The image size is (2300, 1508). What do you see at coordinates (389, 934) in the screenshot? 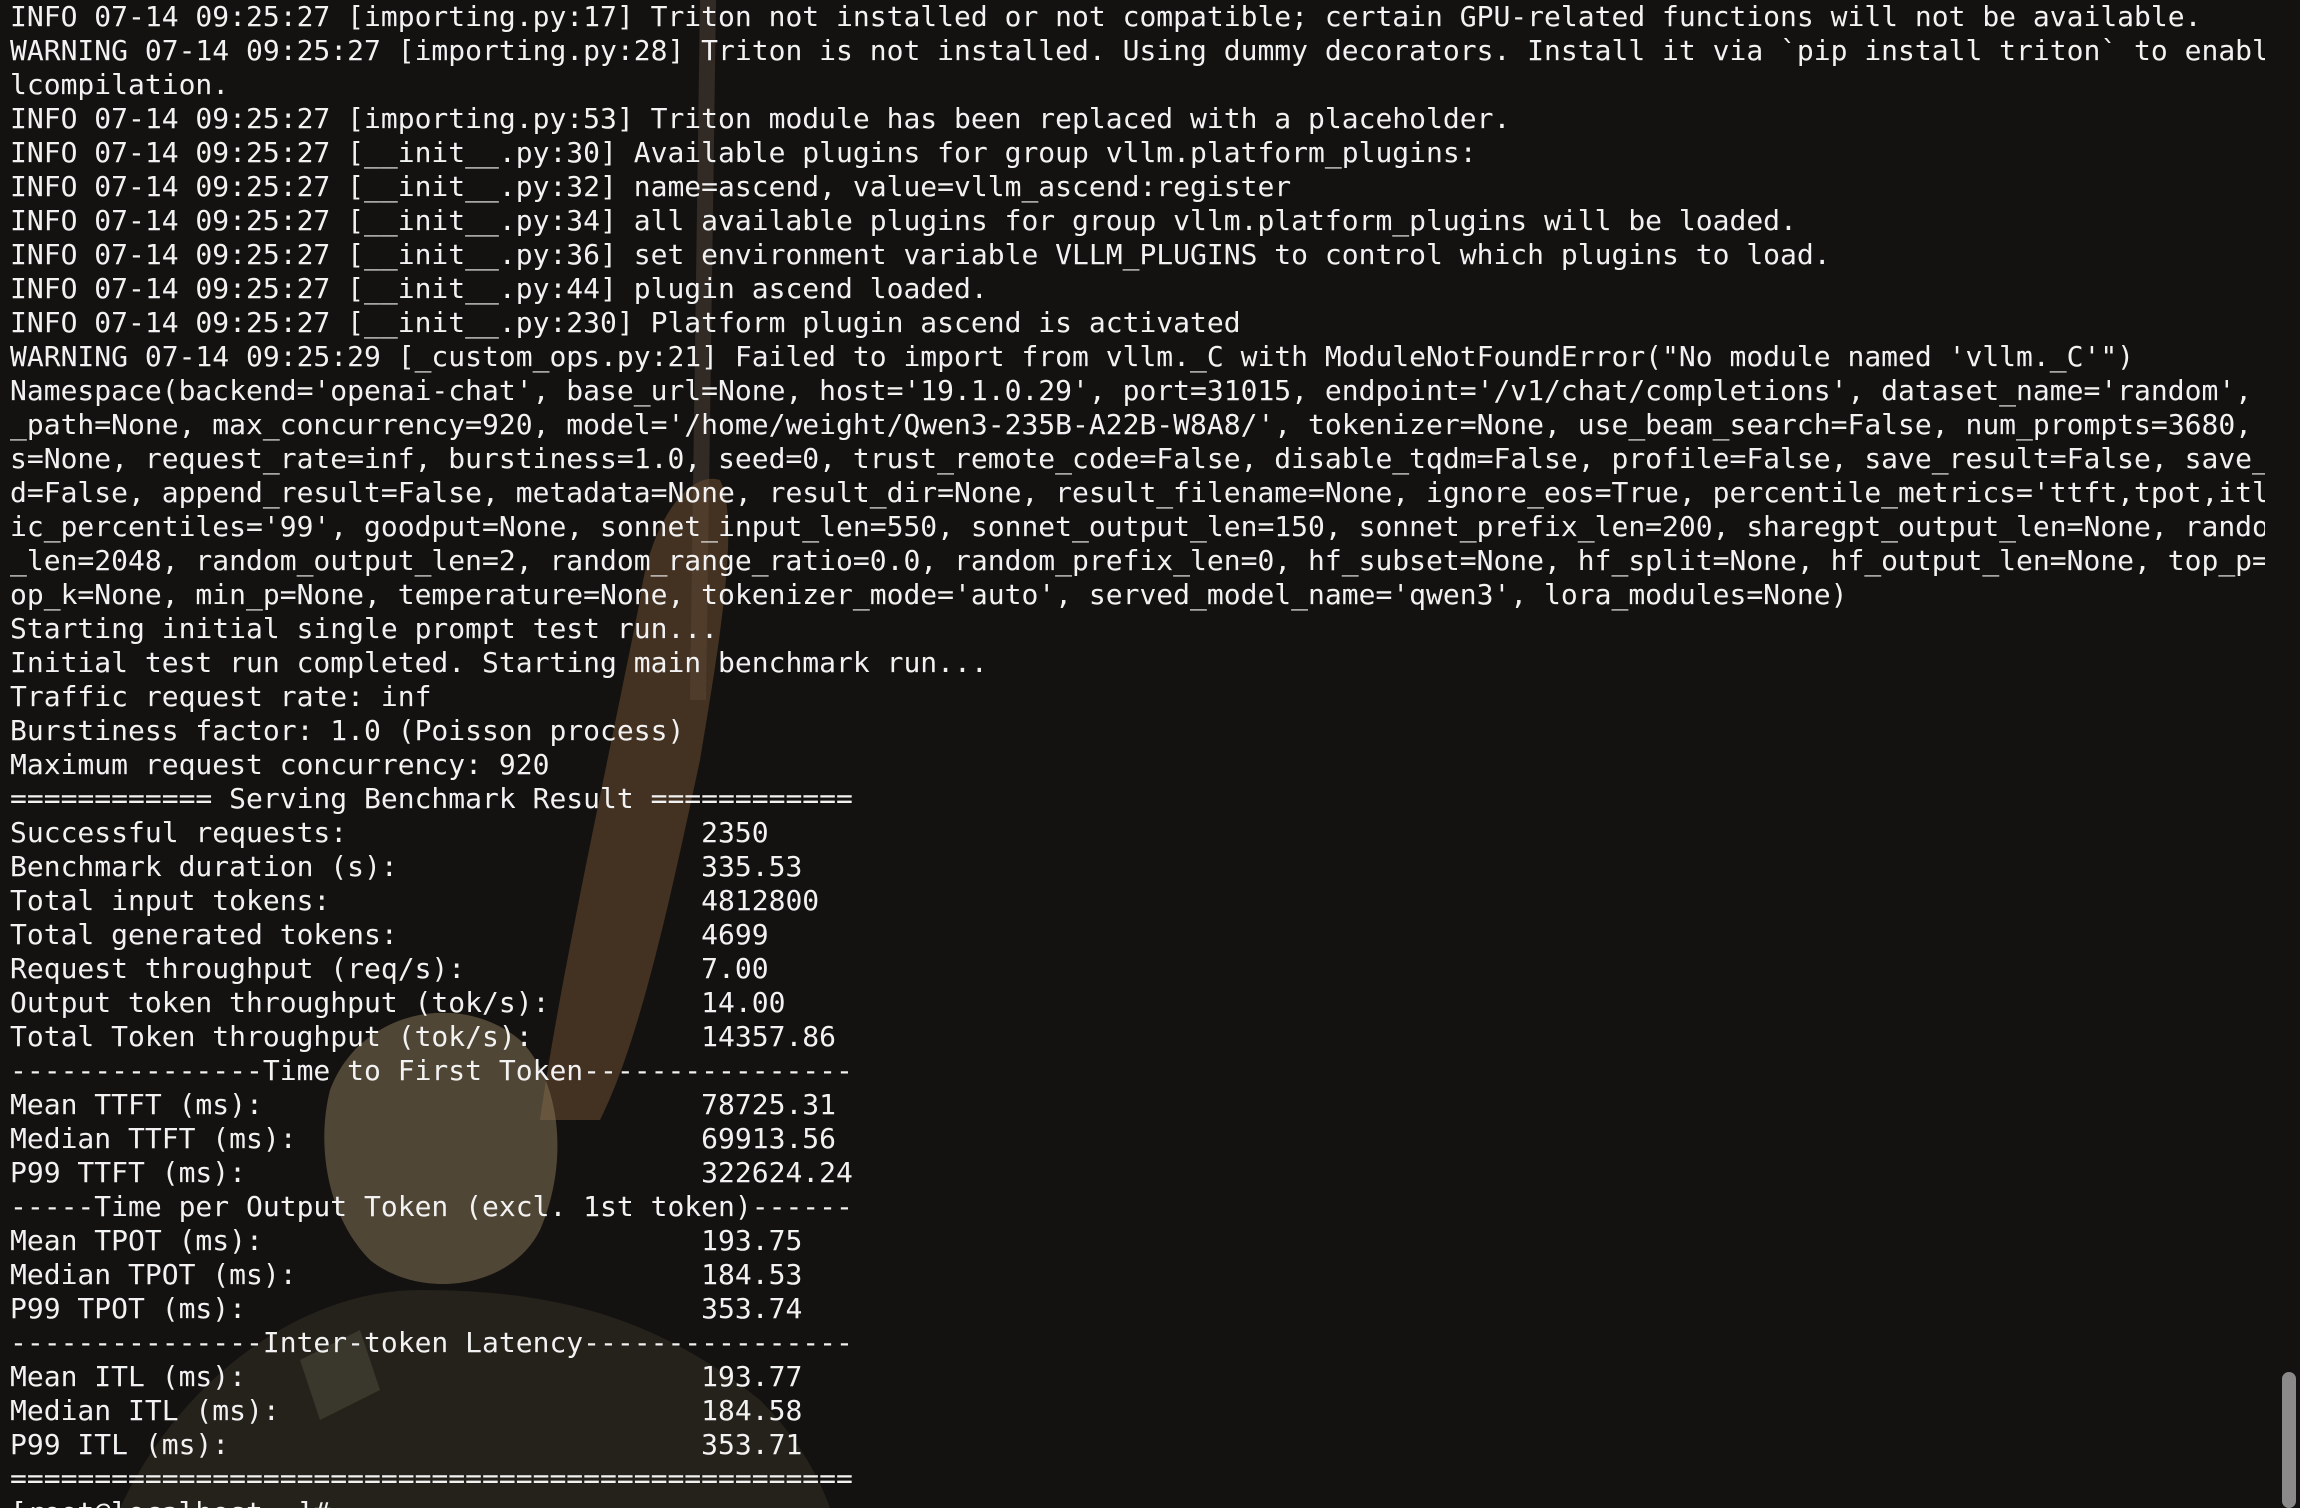
I see `terminal-line: Total generated tokens: 4699` at bounding box center [389, 934].